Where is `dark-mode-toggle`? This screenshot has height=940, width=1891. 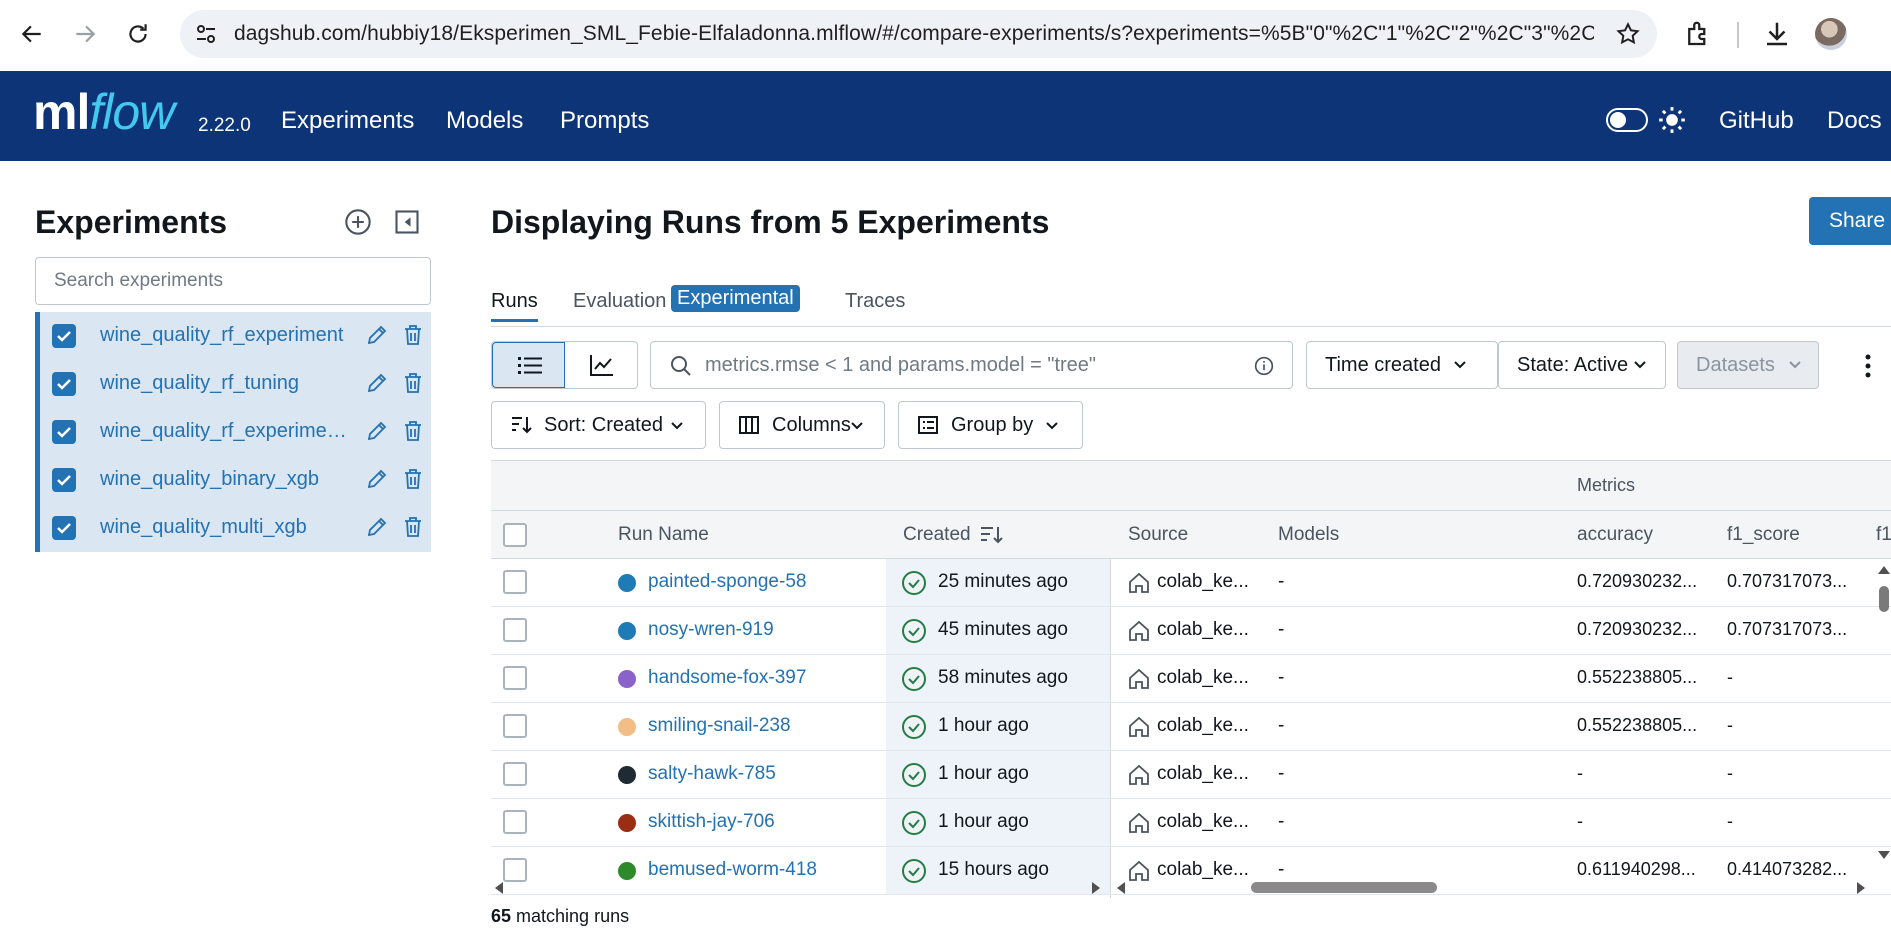 dark-mode-toggle is located at coordinates (1627, 120).